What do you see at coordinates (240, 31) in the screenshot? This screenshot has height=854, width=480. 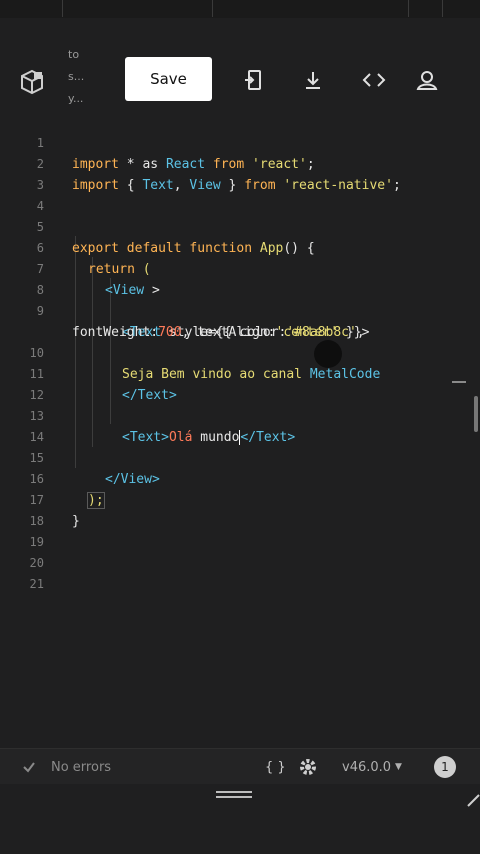 I see `toolbar-gap` at bounding box center [240, 31].